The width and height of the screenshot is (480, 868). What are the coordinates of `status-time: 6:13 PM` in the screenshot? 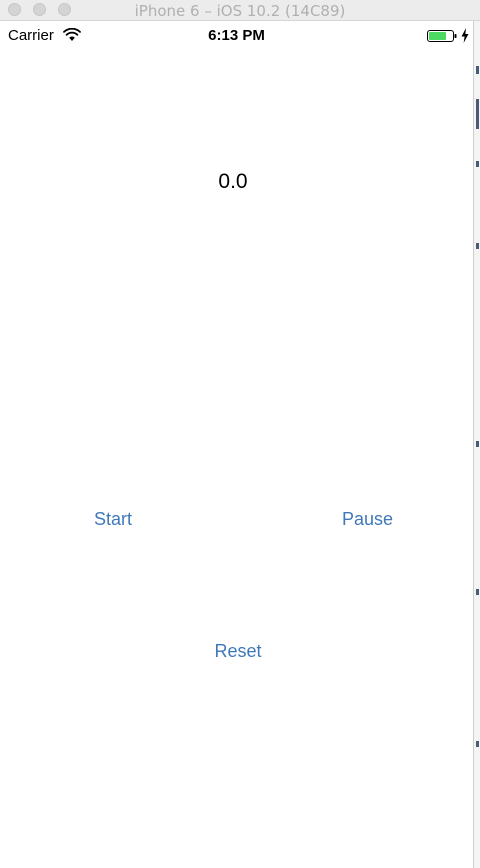 It's located at (236, 35).